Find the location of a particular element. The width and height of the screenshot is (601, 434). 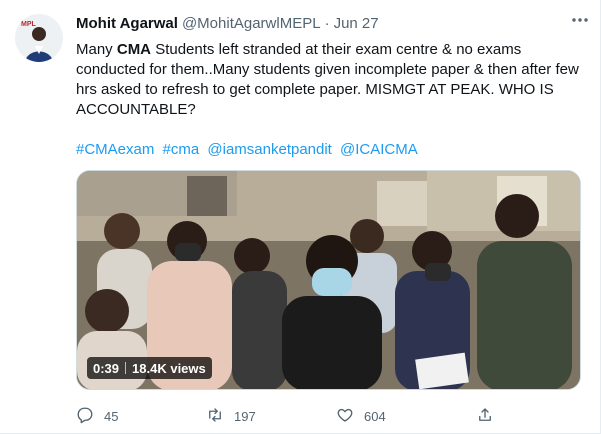

author-name: Mohit Agarwal is located at coordinates (127, 24).